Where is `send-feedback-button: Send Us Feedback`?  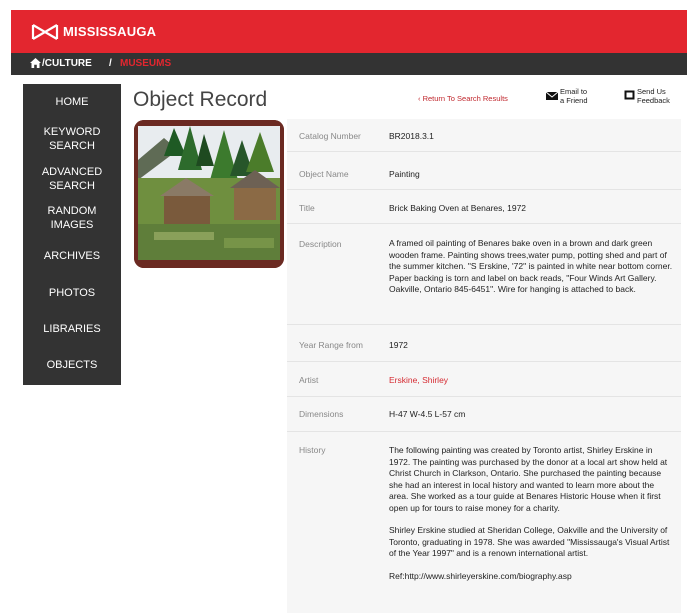 send-feedback-button: Send Us Feedback is located at coordinates (653, 96).